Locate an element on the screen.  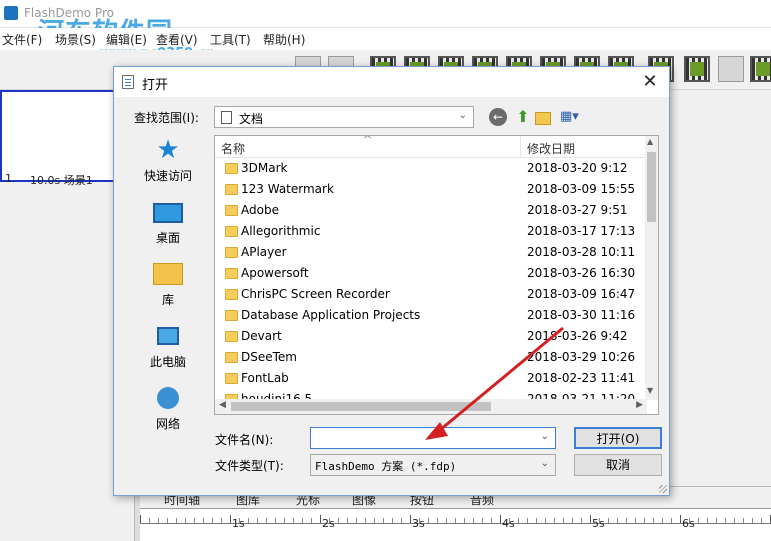
file-row: Devart 2018-03-26 9:42 is located at coordinates (431, 336).